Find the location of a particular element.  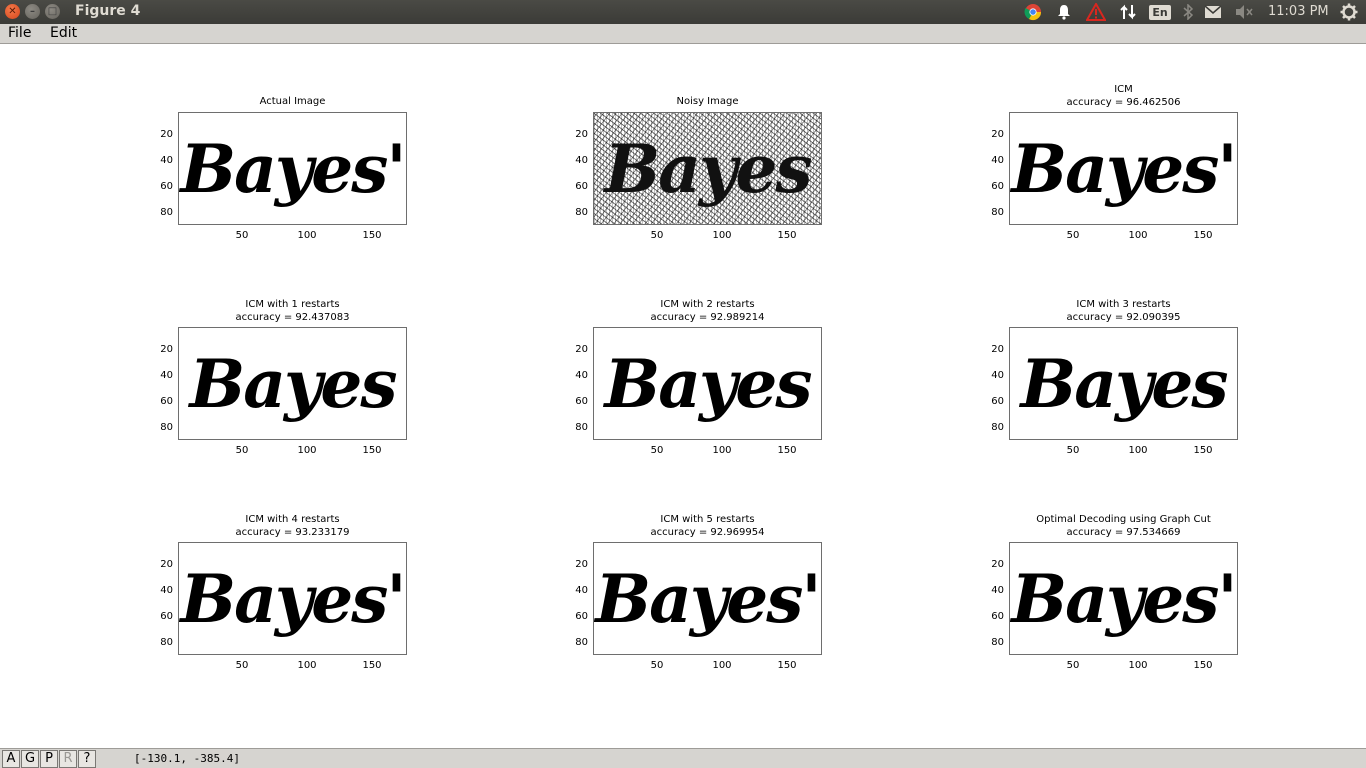

panel-title-text: Noisy Image is located at coordinates (707, 101).